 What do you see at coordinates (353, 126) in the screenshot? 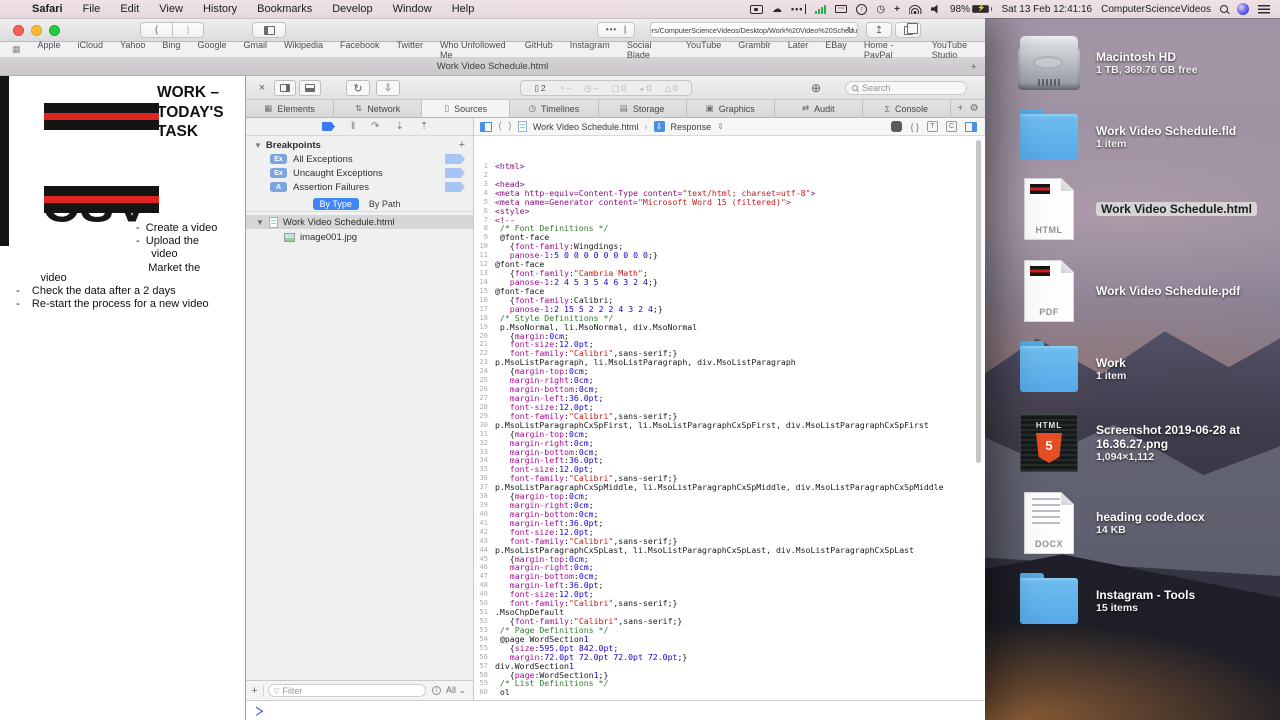
I see `pause-icon: ‖` at bounding box center [353, 126].